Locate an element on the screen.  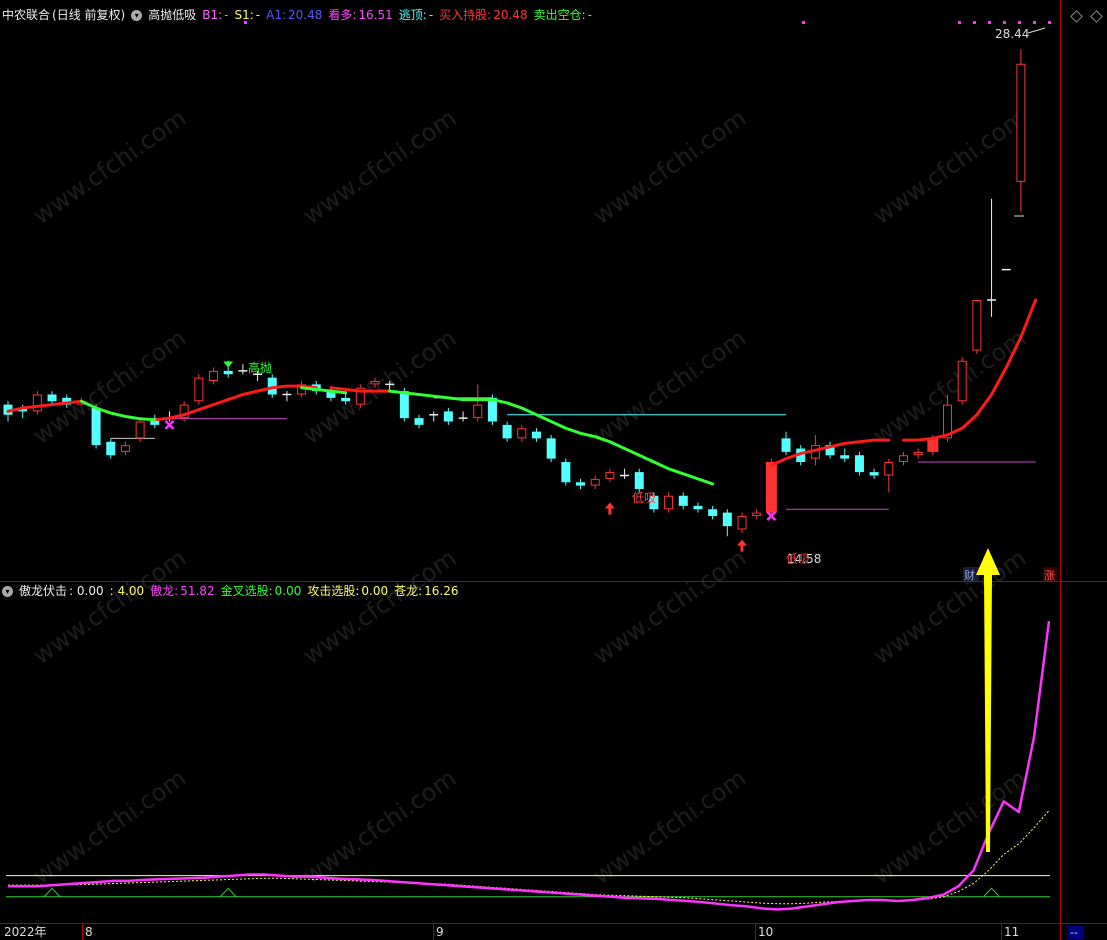
a1-value: 20.48 is located at coordinates (305, 15).